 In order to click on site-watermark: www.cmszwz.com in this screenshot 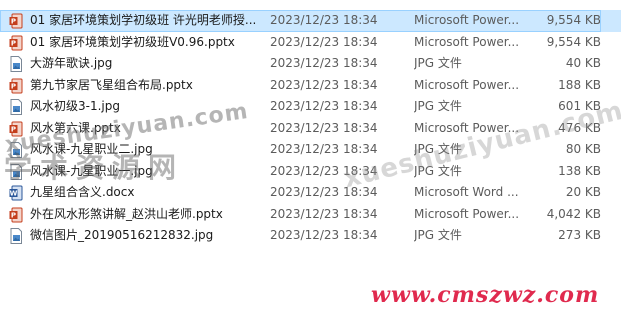, I will do `click(485, 295)`.